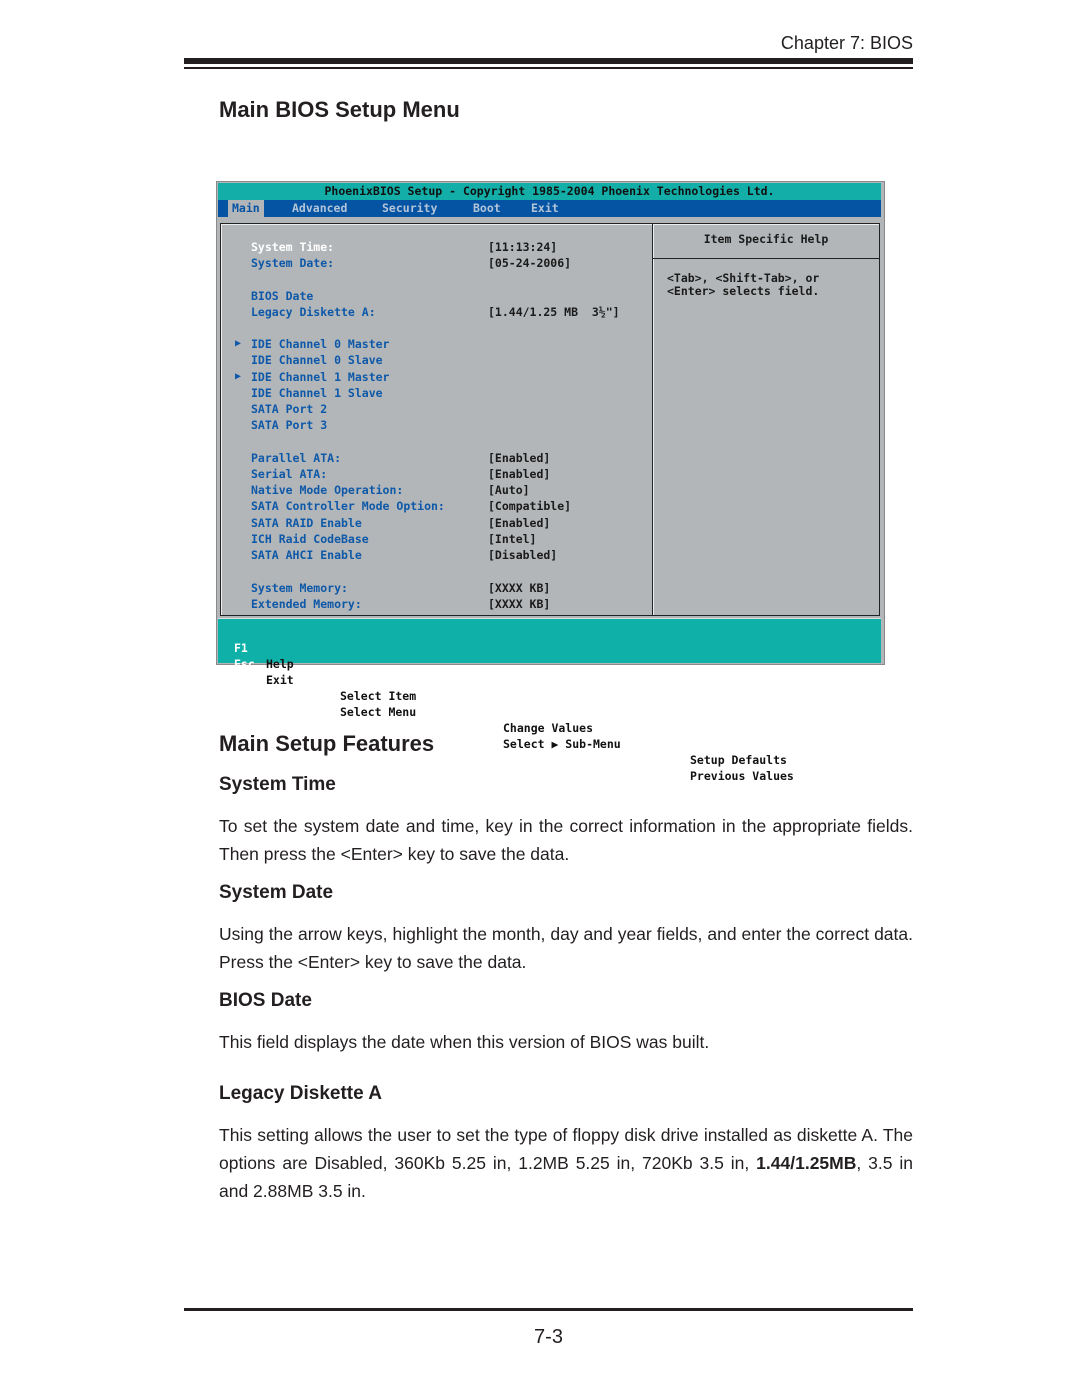  Describe the element at coordinates (320, 377) in the screenshot. I see `bios-item-label: IDE Channel 1 Master` at that location.